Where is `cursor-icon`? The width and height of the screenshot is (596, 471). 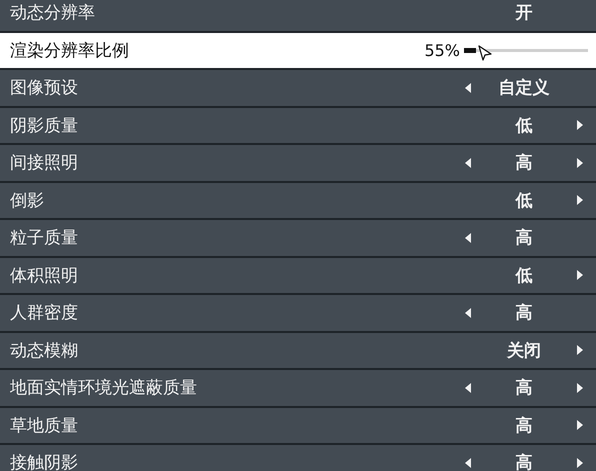
cursor-icon is located at coordinates (485, 53).